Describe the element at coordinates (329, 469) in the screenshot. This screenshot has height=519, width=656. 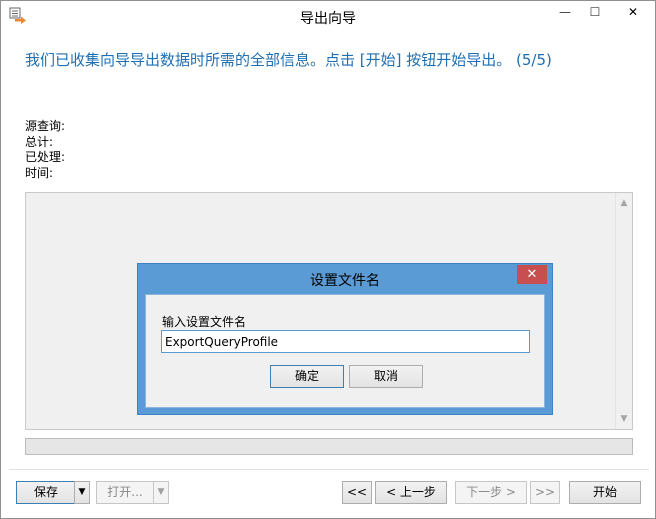
I see `footer-divider` at that location.